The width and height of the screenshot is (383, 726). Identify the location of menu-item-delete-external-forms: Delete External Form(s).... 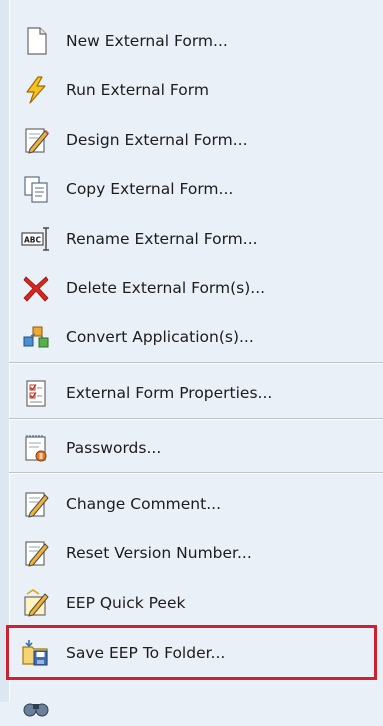
(196, 288).